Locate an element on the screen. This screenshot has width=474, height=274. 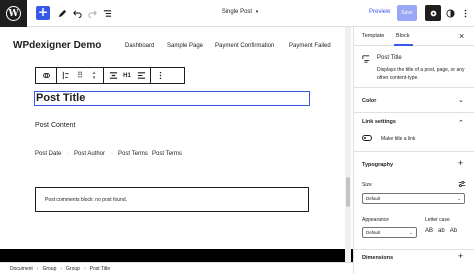
gear-icon is located at coordinates (433, 13).